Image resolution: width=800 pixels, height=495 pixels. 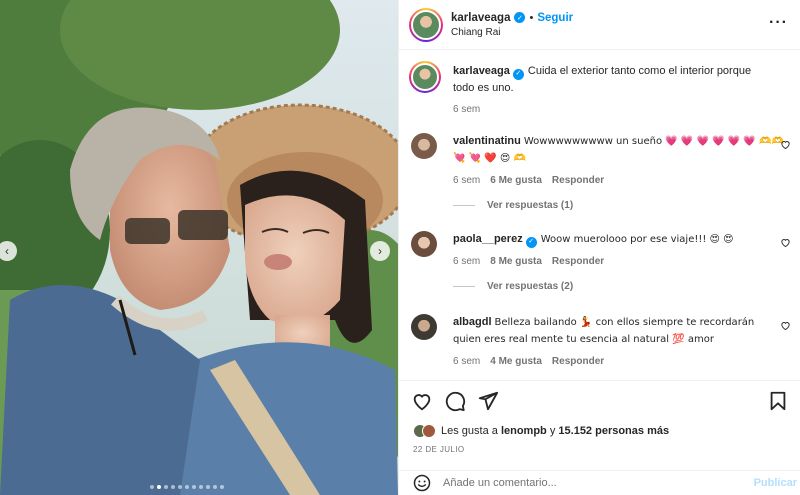 What do you see at coordinates (469, 431) in the screenshot?
I see `likes-prefix: Les gusta a` at bounding box center [469, 431].